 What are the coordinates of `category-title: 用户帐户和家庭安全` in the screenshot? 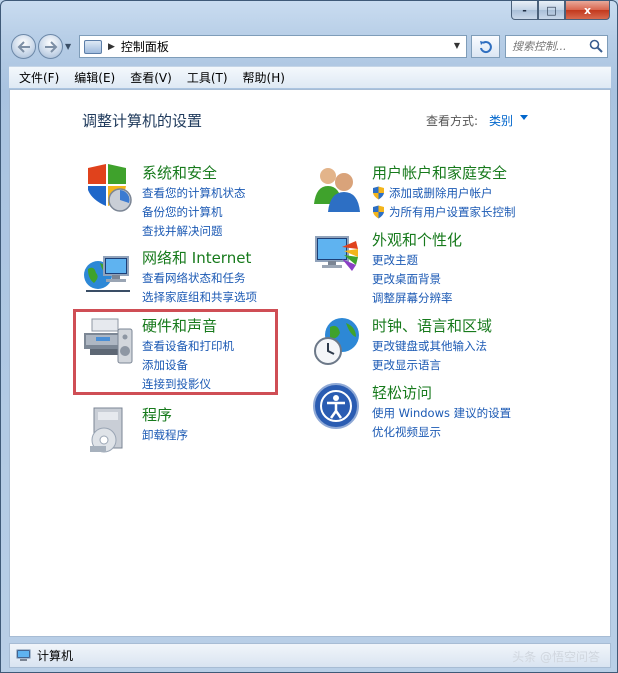 It's located at (439, 172).